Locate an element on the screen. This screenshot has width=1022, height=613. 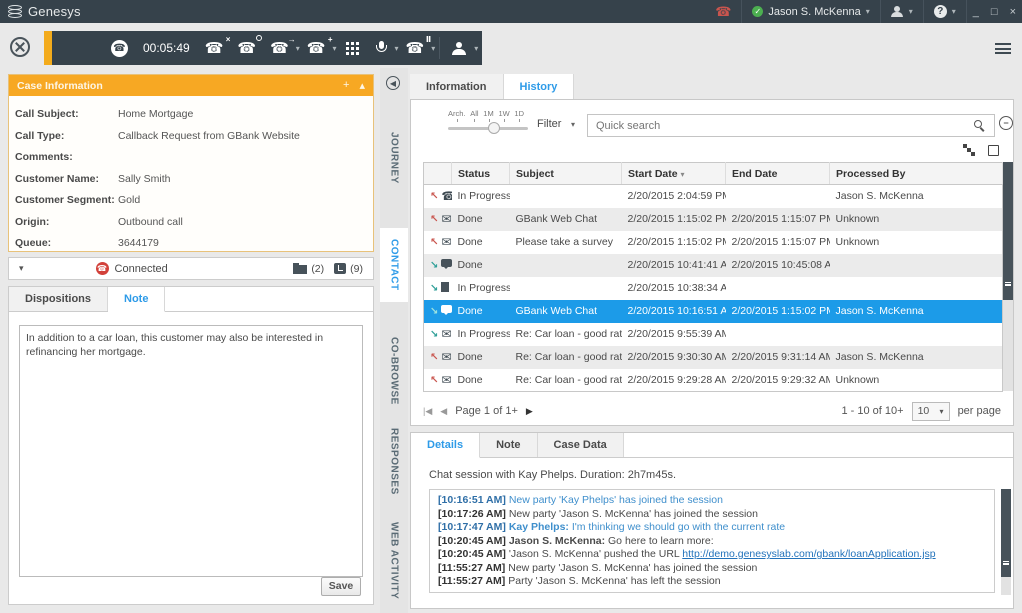
tab-history: History is located at coordinates (539, 87).